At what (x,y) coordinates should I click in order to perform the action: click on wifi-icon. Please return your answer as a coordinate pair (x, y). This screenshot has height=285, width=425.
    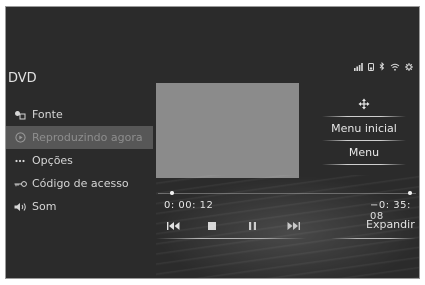
    Looking at the image, I should click on (395, 67).